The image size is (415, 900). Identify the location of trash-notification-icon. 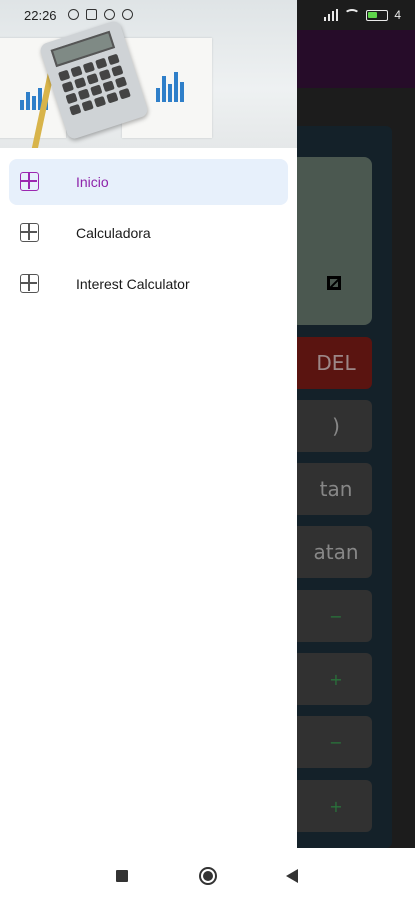
(91, 14).